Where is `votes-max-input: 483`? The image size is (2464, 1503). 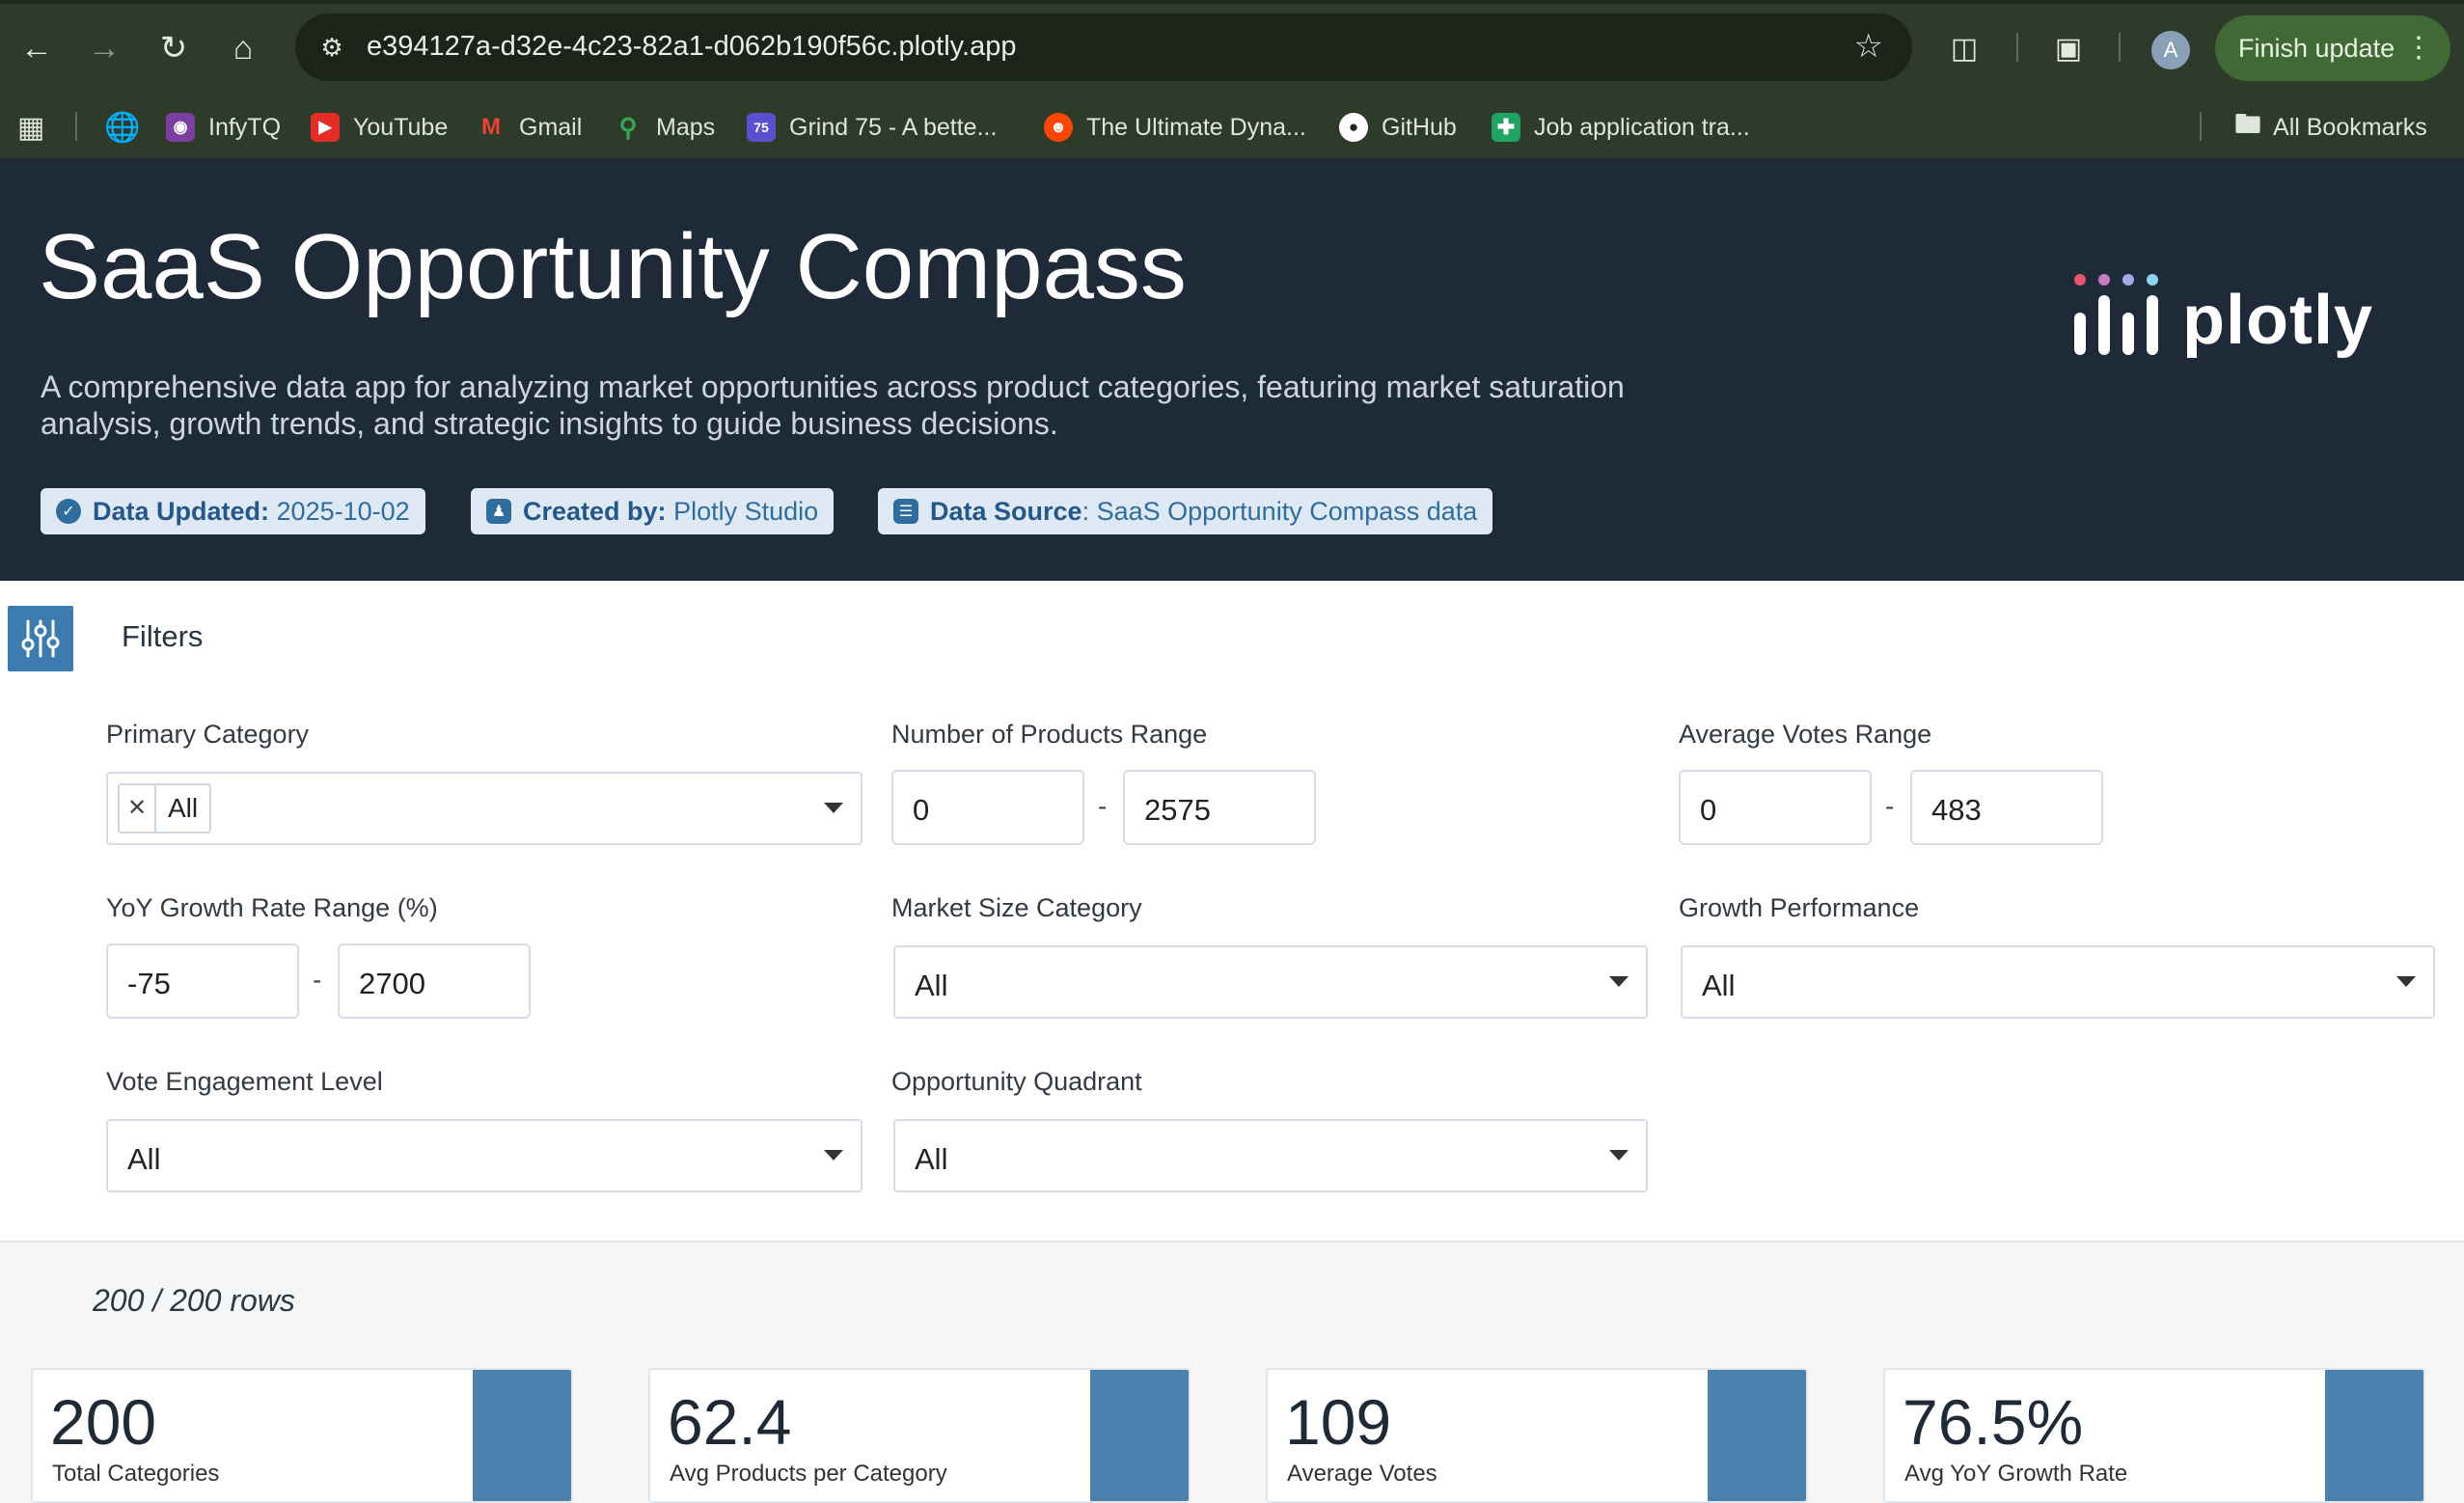 votes-max-input: 483 is located at coordinates (2006, 808).